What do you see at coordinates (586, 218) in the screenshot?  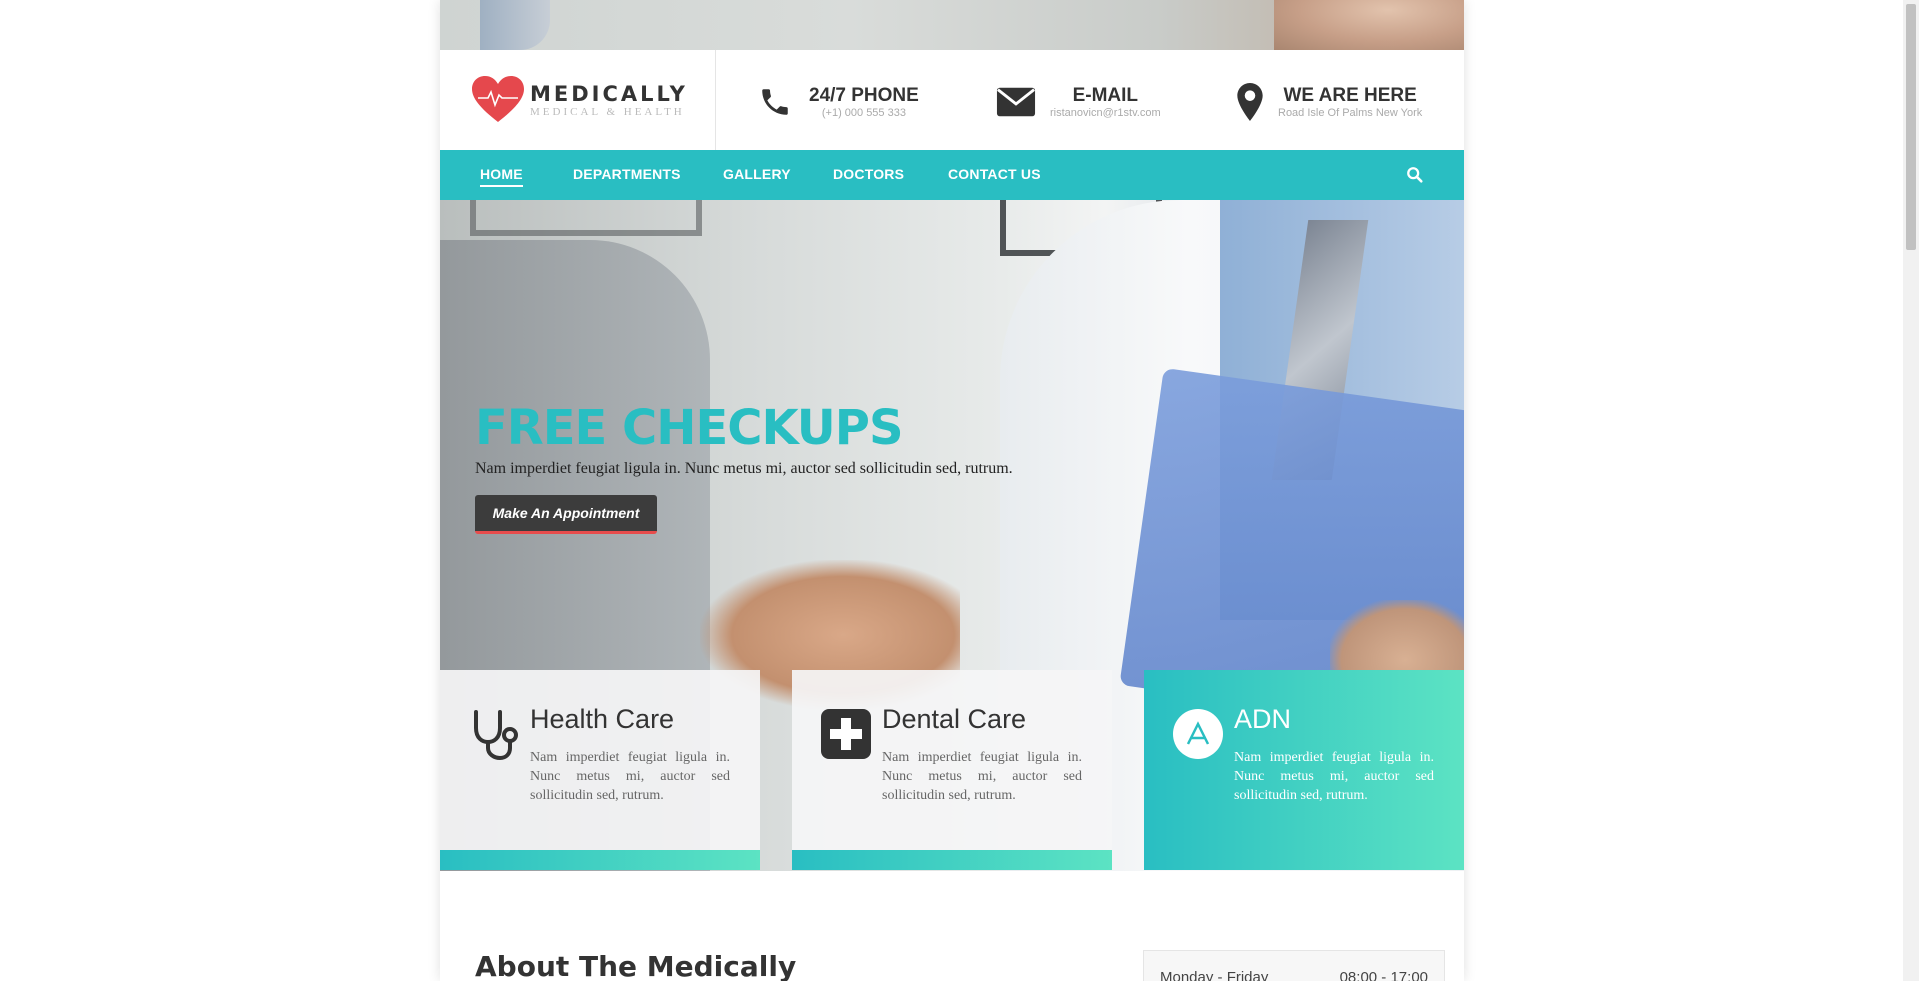 I see `hero-bg-frame` at bounding box center [586, 218].